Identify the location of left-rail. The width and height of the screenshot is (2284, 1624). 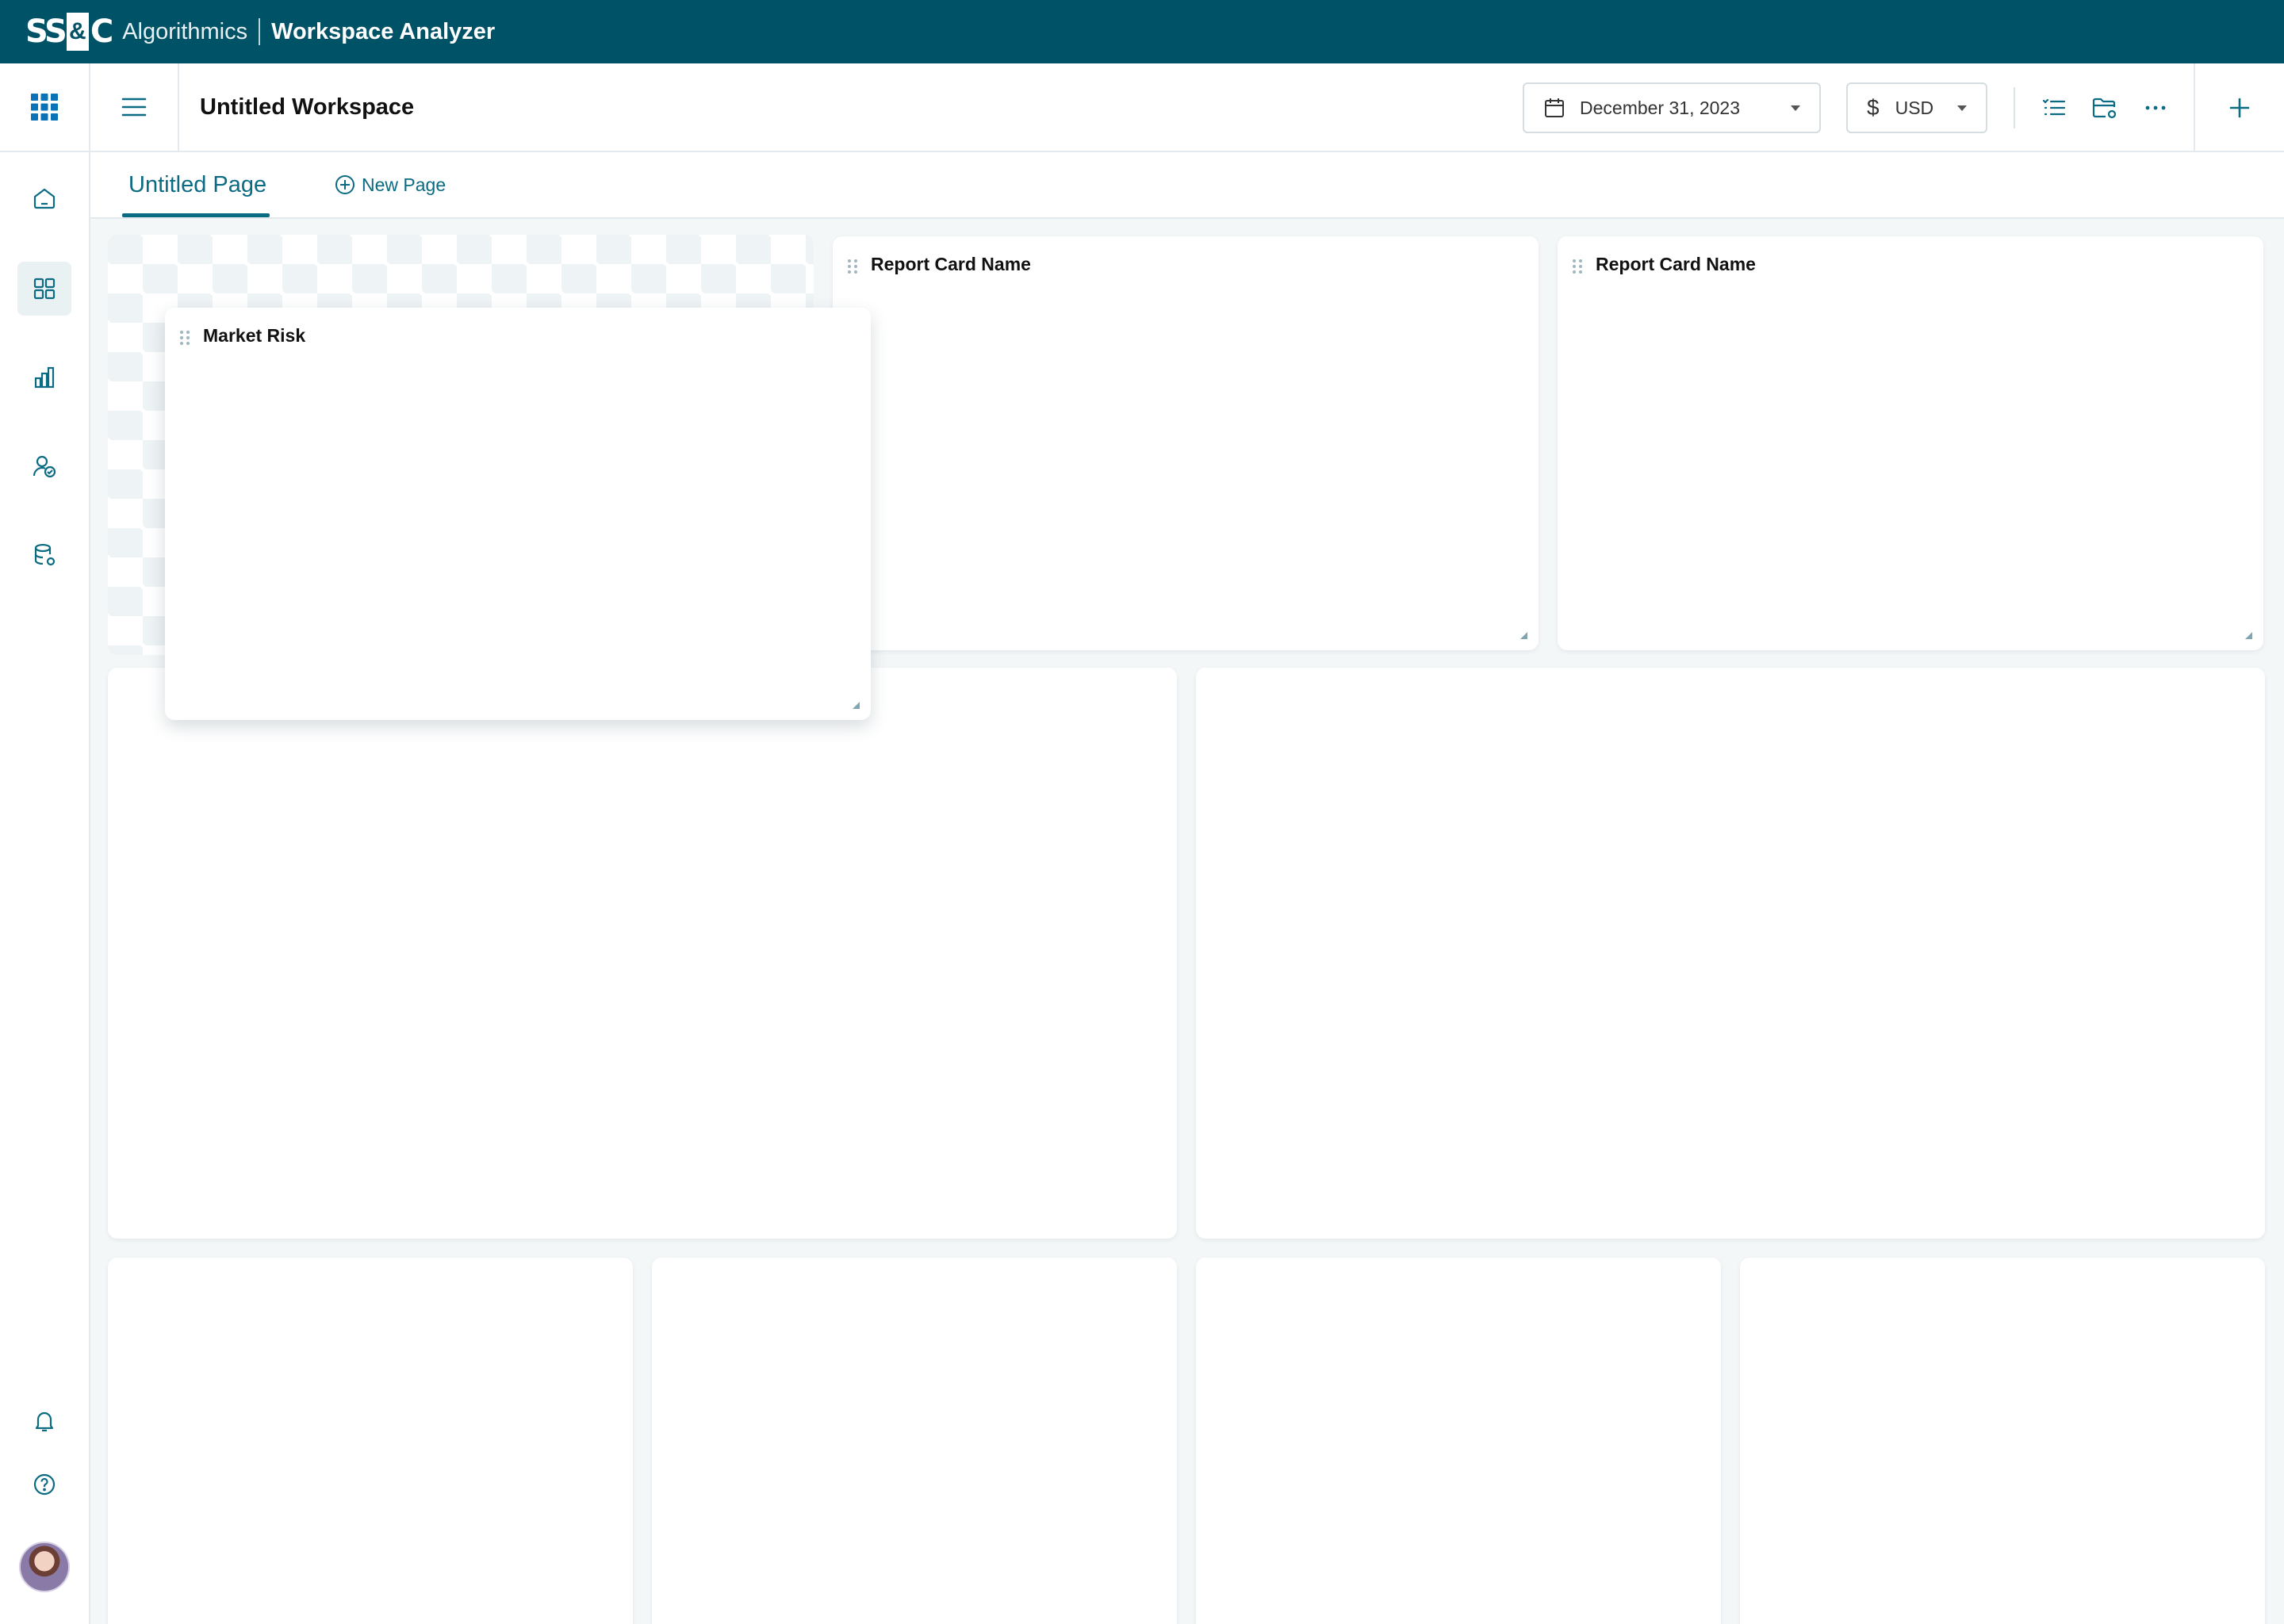
(45, 843).